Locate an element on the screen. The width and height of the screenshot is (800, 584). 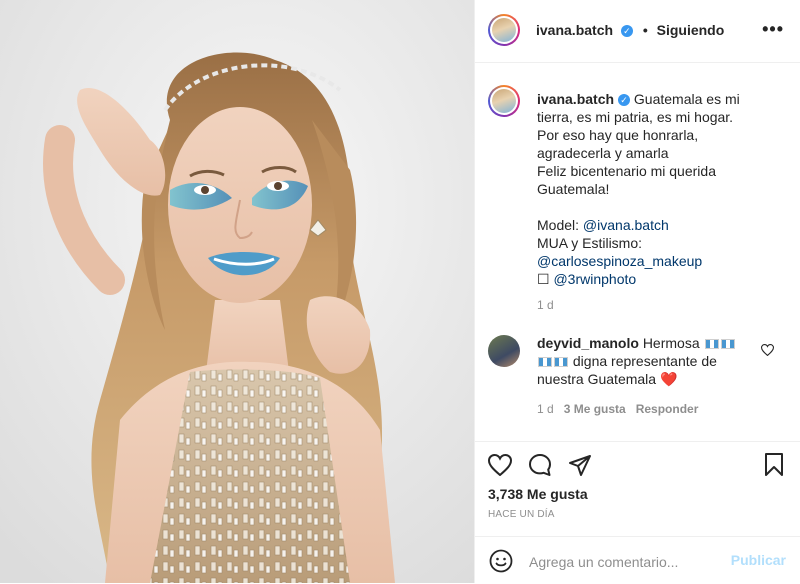
caption-line-2: tierra, es mi patria, es mi hogar. is located at coordinates (635, 117).